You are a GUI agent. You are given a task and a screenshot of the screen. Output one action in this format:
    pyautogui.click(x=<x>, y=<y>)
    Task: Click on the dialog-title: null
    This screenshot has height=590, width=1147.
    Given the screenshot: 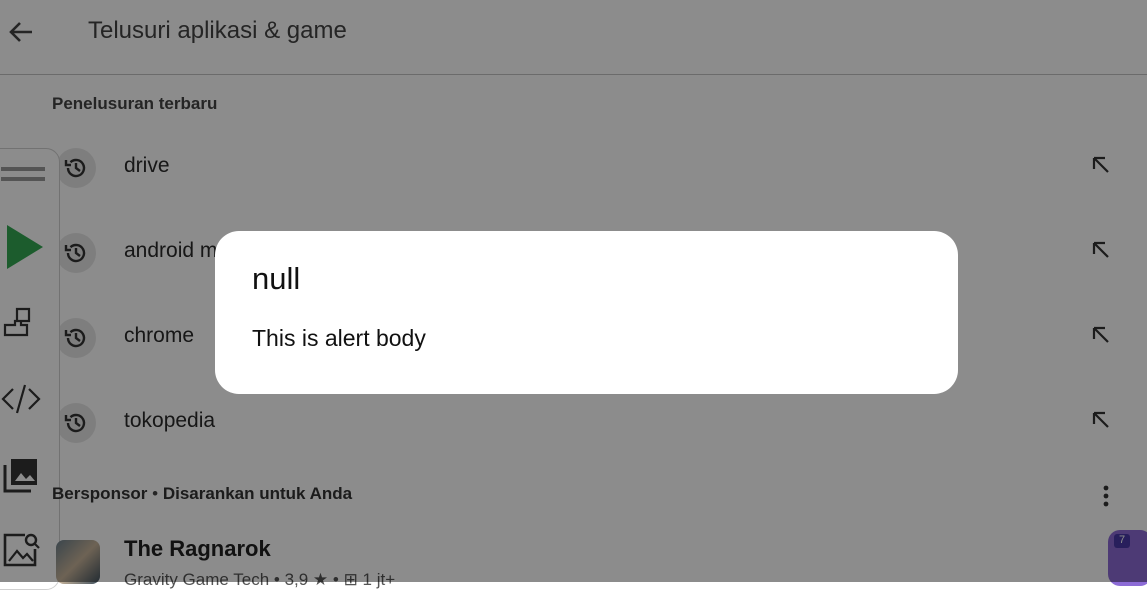 What is the action you would take?
    pyautogui.click(x=276, y=278)
    